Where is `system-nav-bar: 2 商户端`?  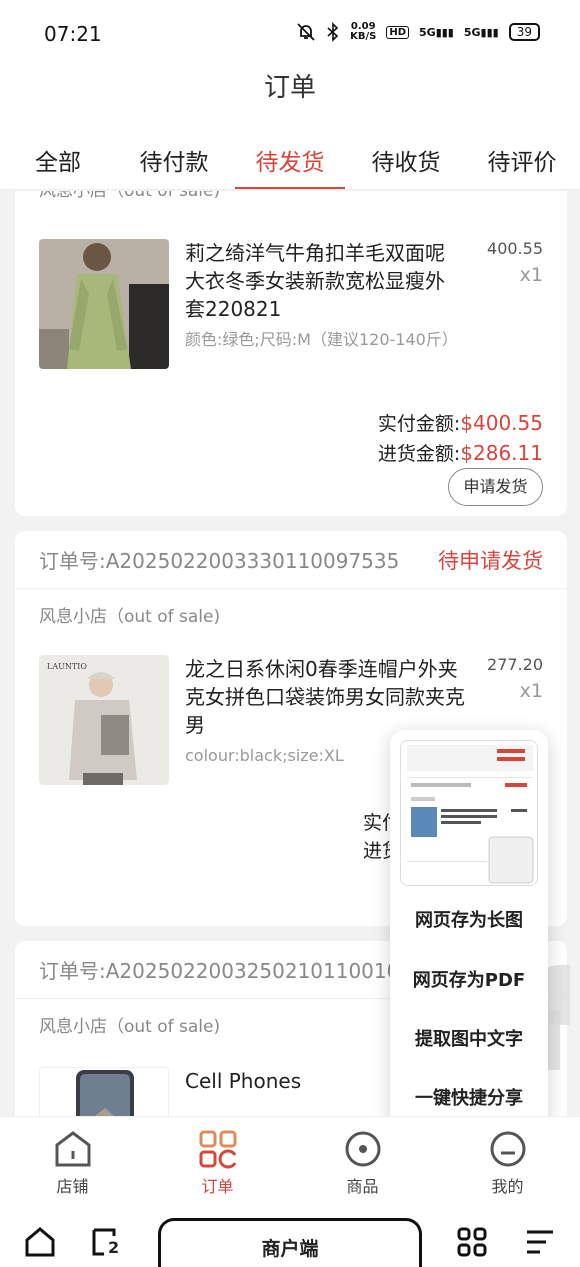 system-nav-bar: 2 商户端 is located at coordinates (290, 1237).